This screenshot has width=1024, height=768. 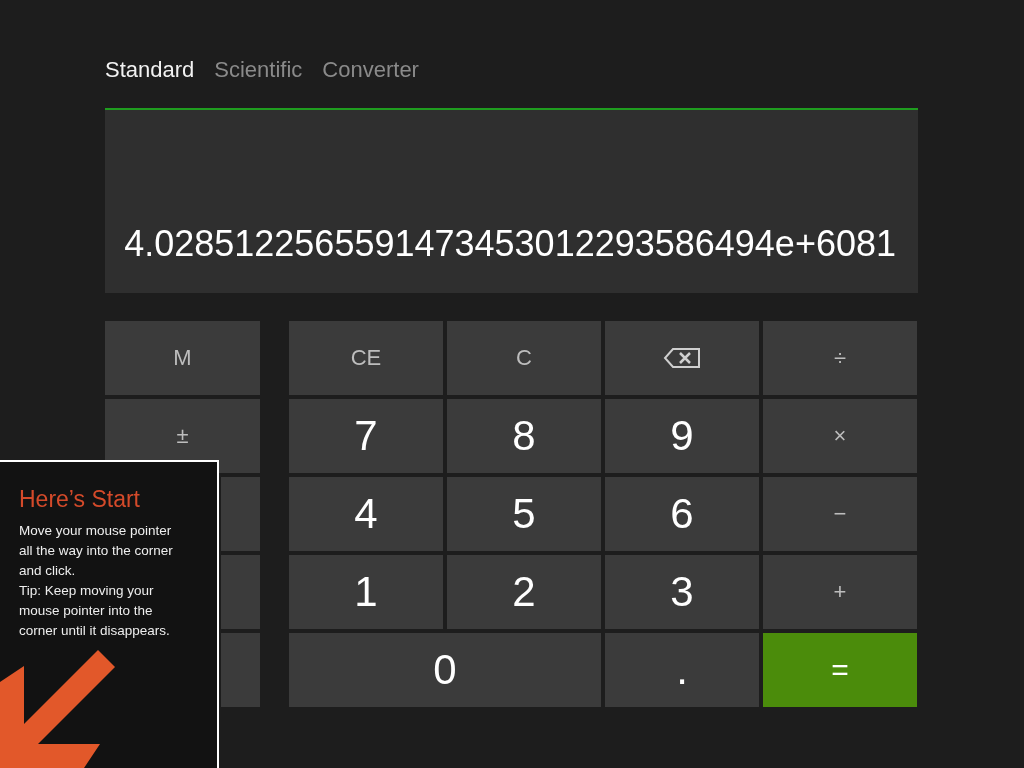 What do you see at coordinates (366, 592) in the screenshot?
I see `digit-key: 1` at bounding box center [366, 592].